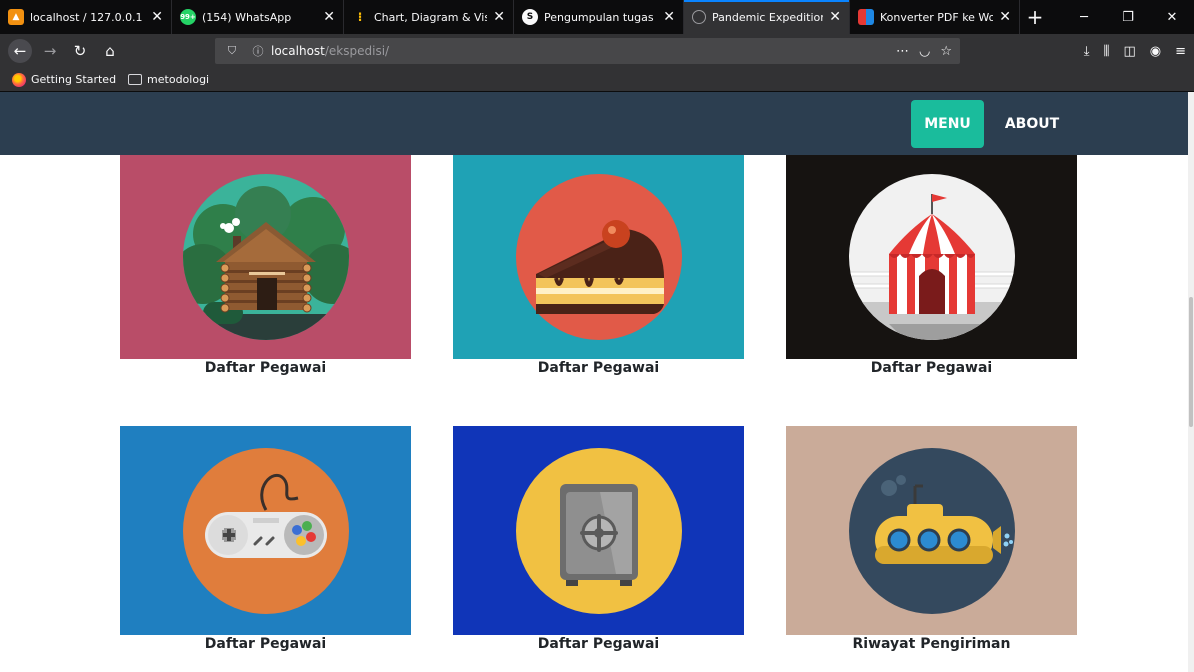  I want to click on browser-tab-konverter: Konverter PDF ke Word ✕, so click(935, 17).